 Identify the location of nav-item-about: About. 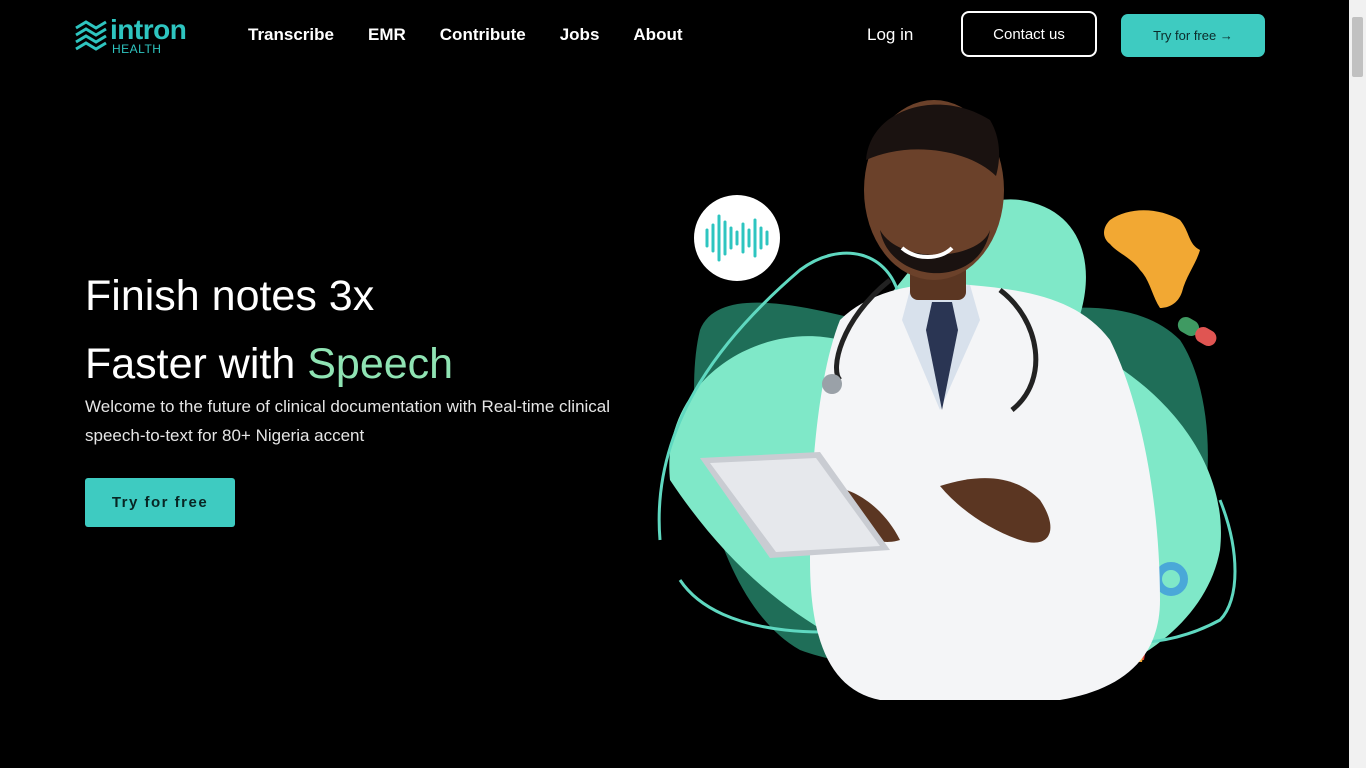
(657, 35).